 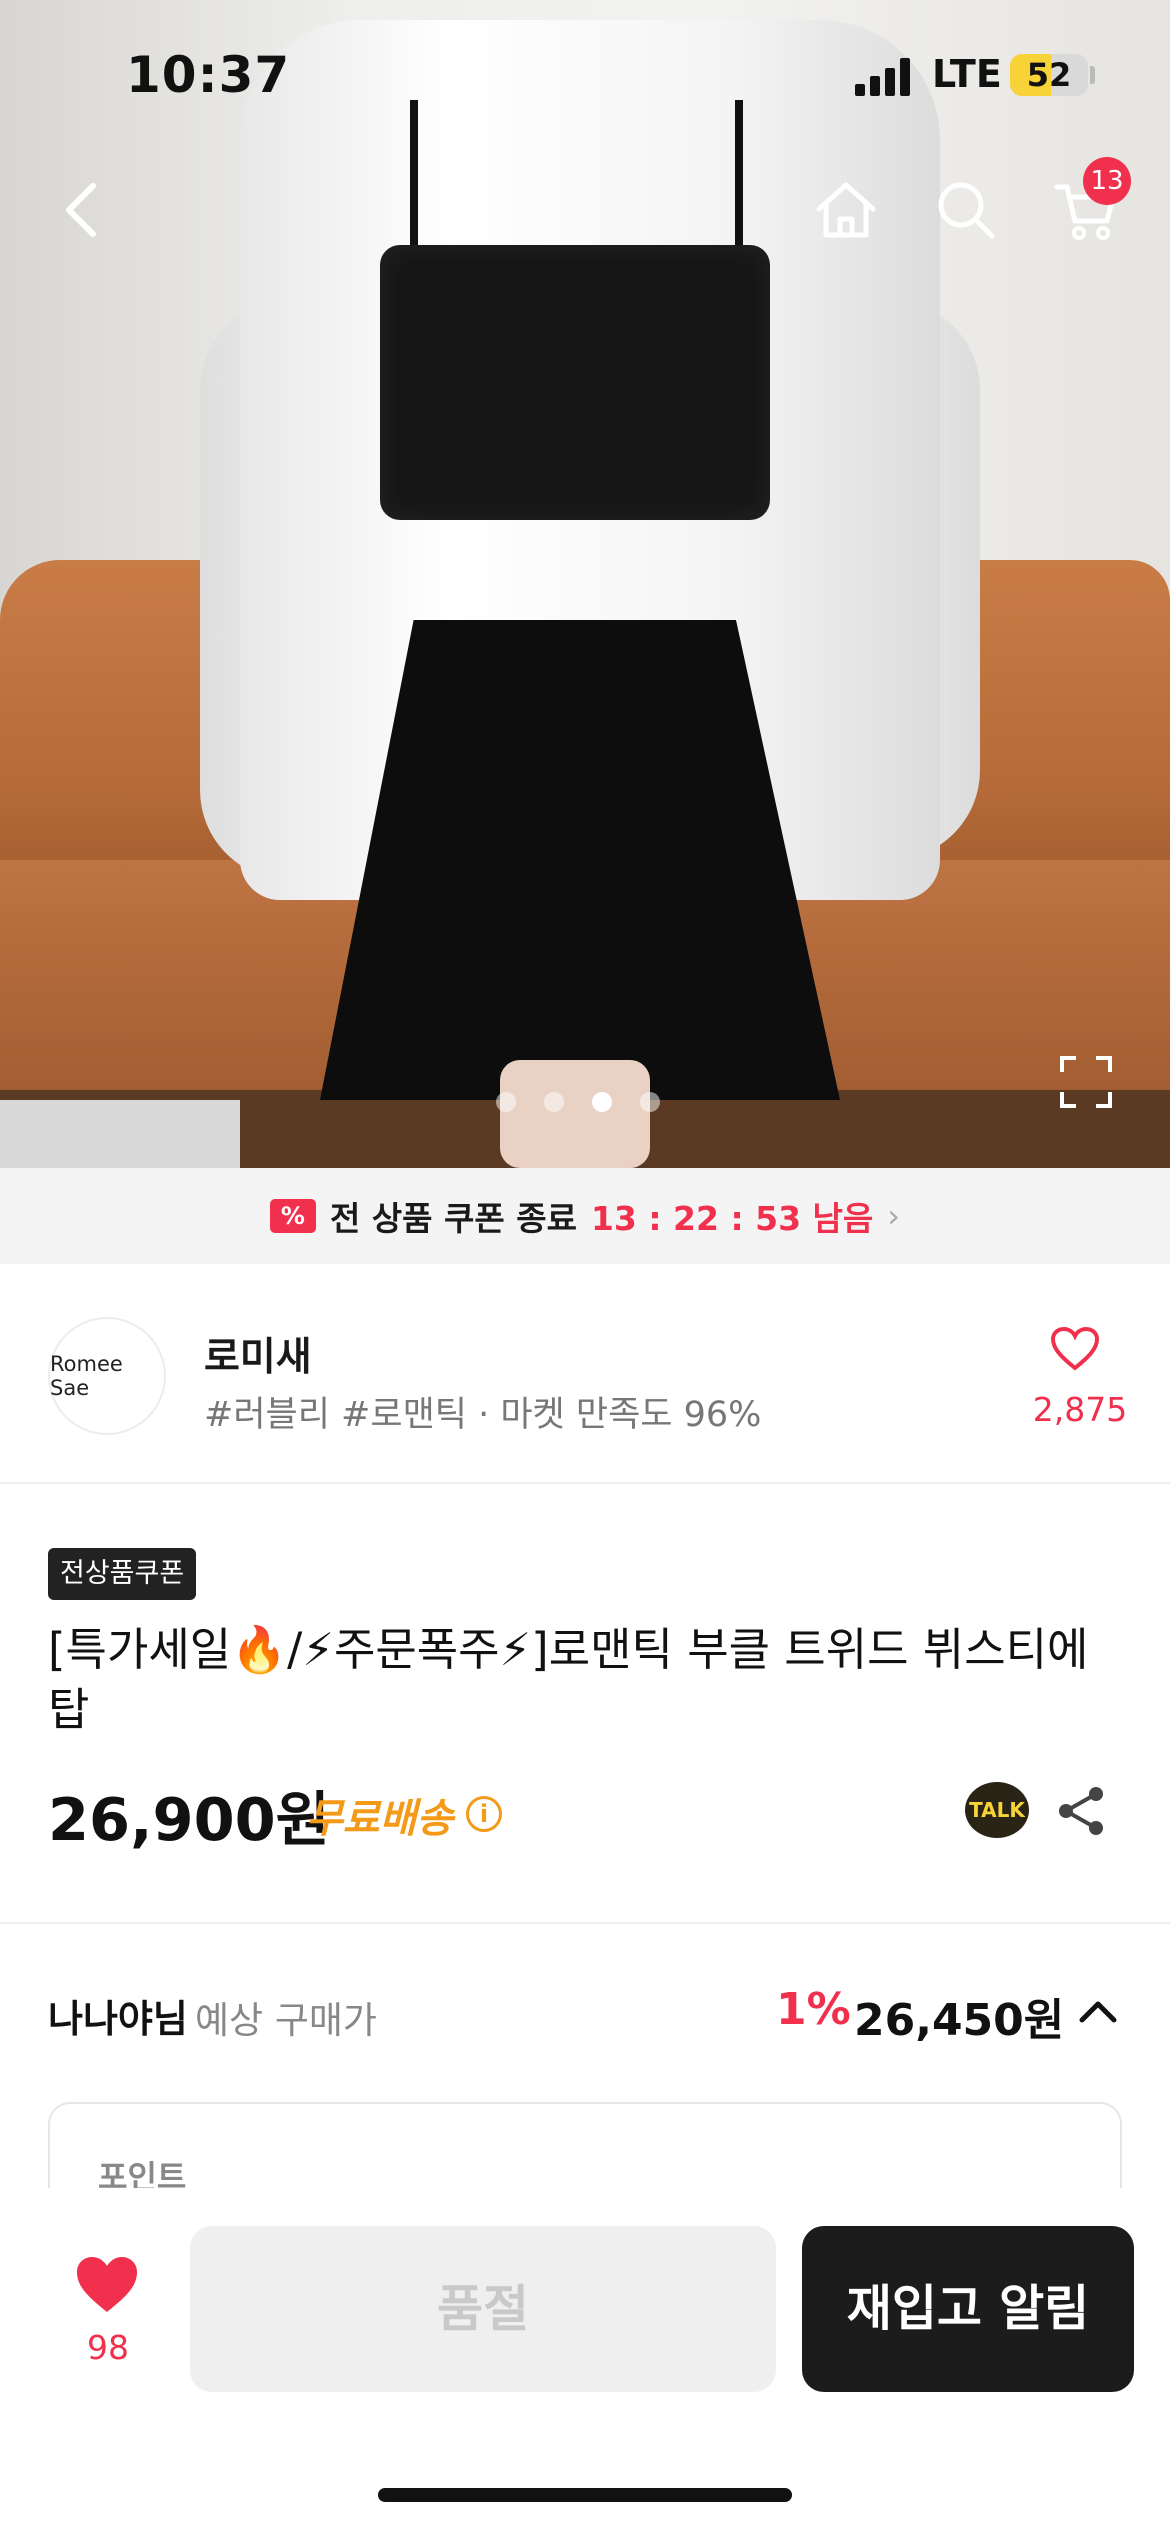 What do you see at coordinates (1086, 1082) in the screenshot?
I see `expand-icon` at bounding box center [1086, 1082].